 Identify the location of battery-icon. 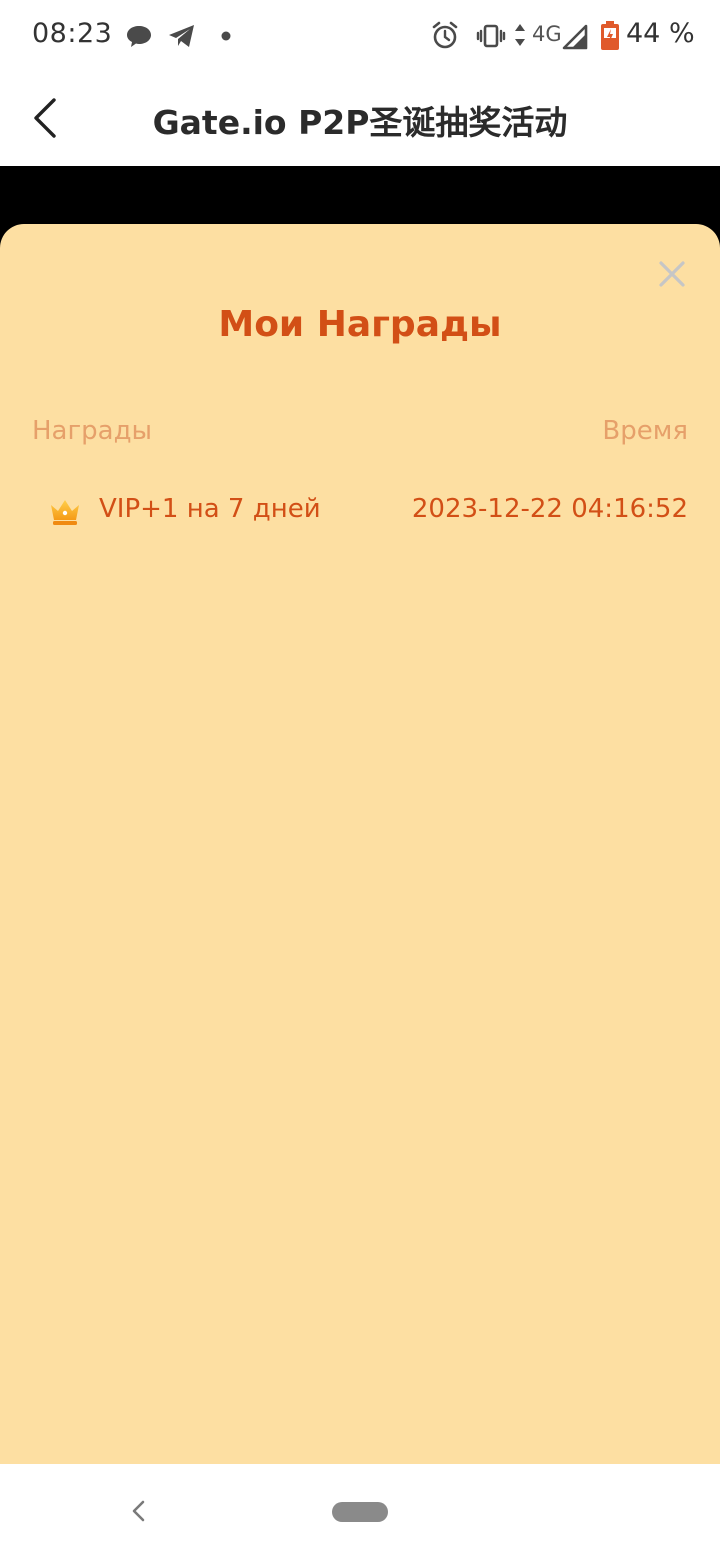
(610, 35).